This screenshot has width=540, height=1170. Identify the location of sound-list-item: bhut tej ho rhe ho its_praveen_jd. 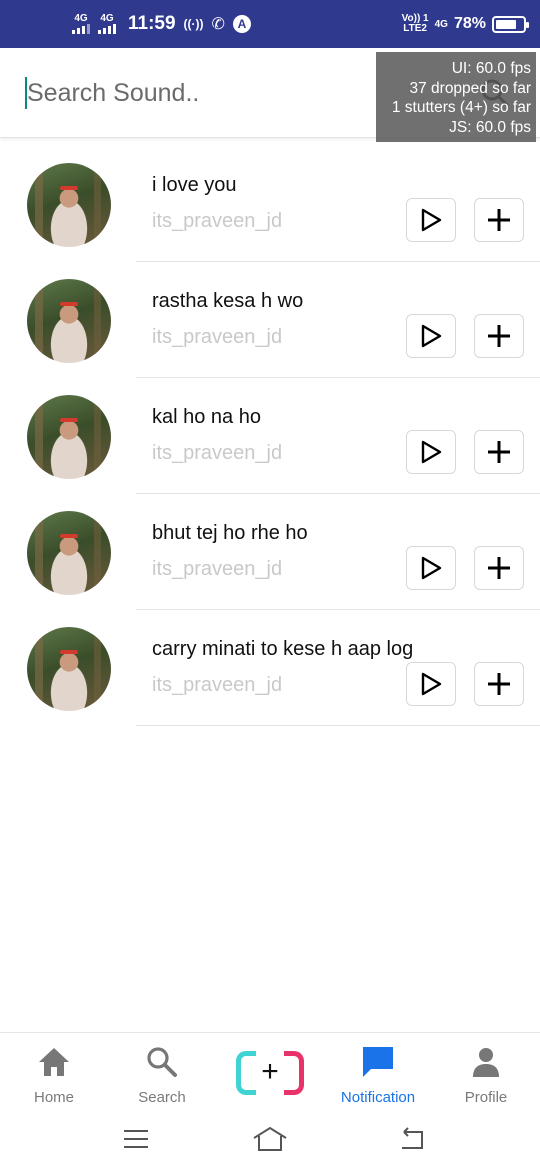
(270, 552).